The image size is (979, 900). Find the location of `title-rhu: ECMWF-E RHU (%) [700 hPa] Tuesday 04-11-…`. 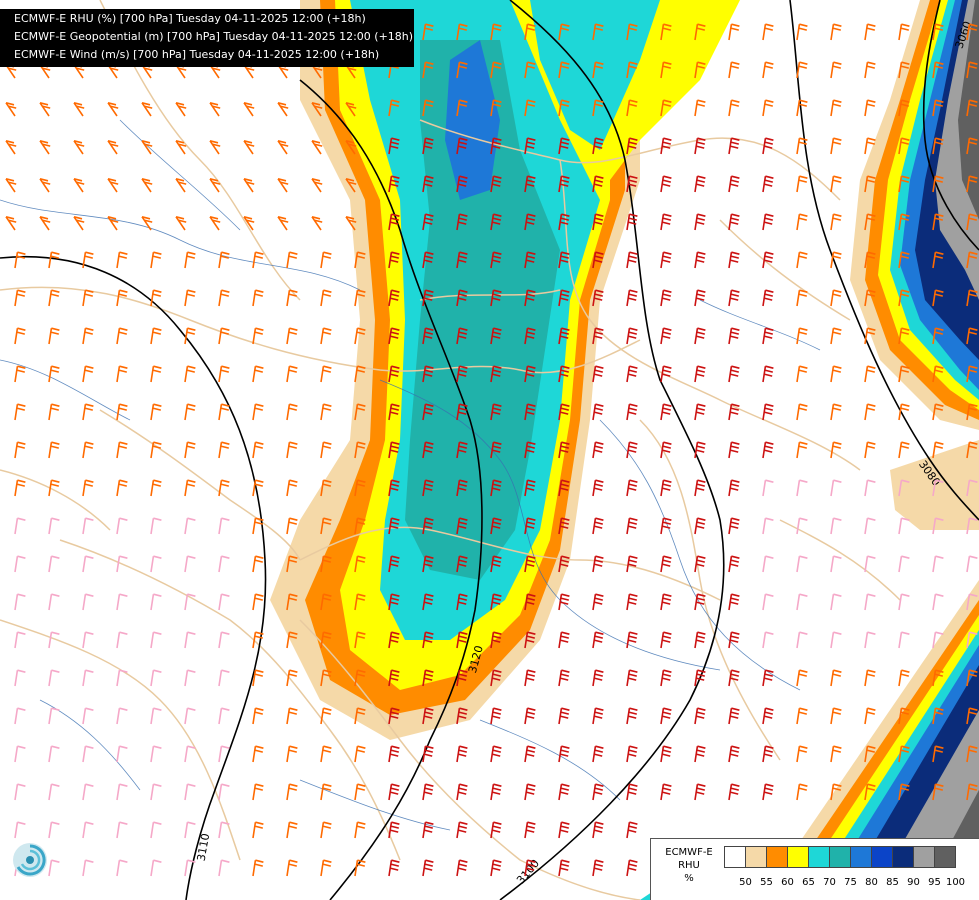

title-rhu: ECMWF-E RHU (%) [700 hPa] Tuesday 04-11-… is located at coordinates (190, 18).